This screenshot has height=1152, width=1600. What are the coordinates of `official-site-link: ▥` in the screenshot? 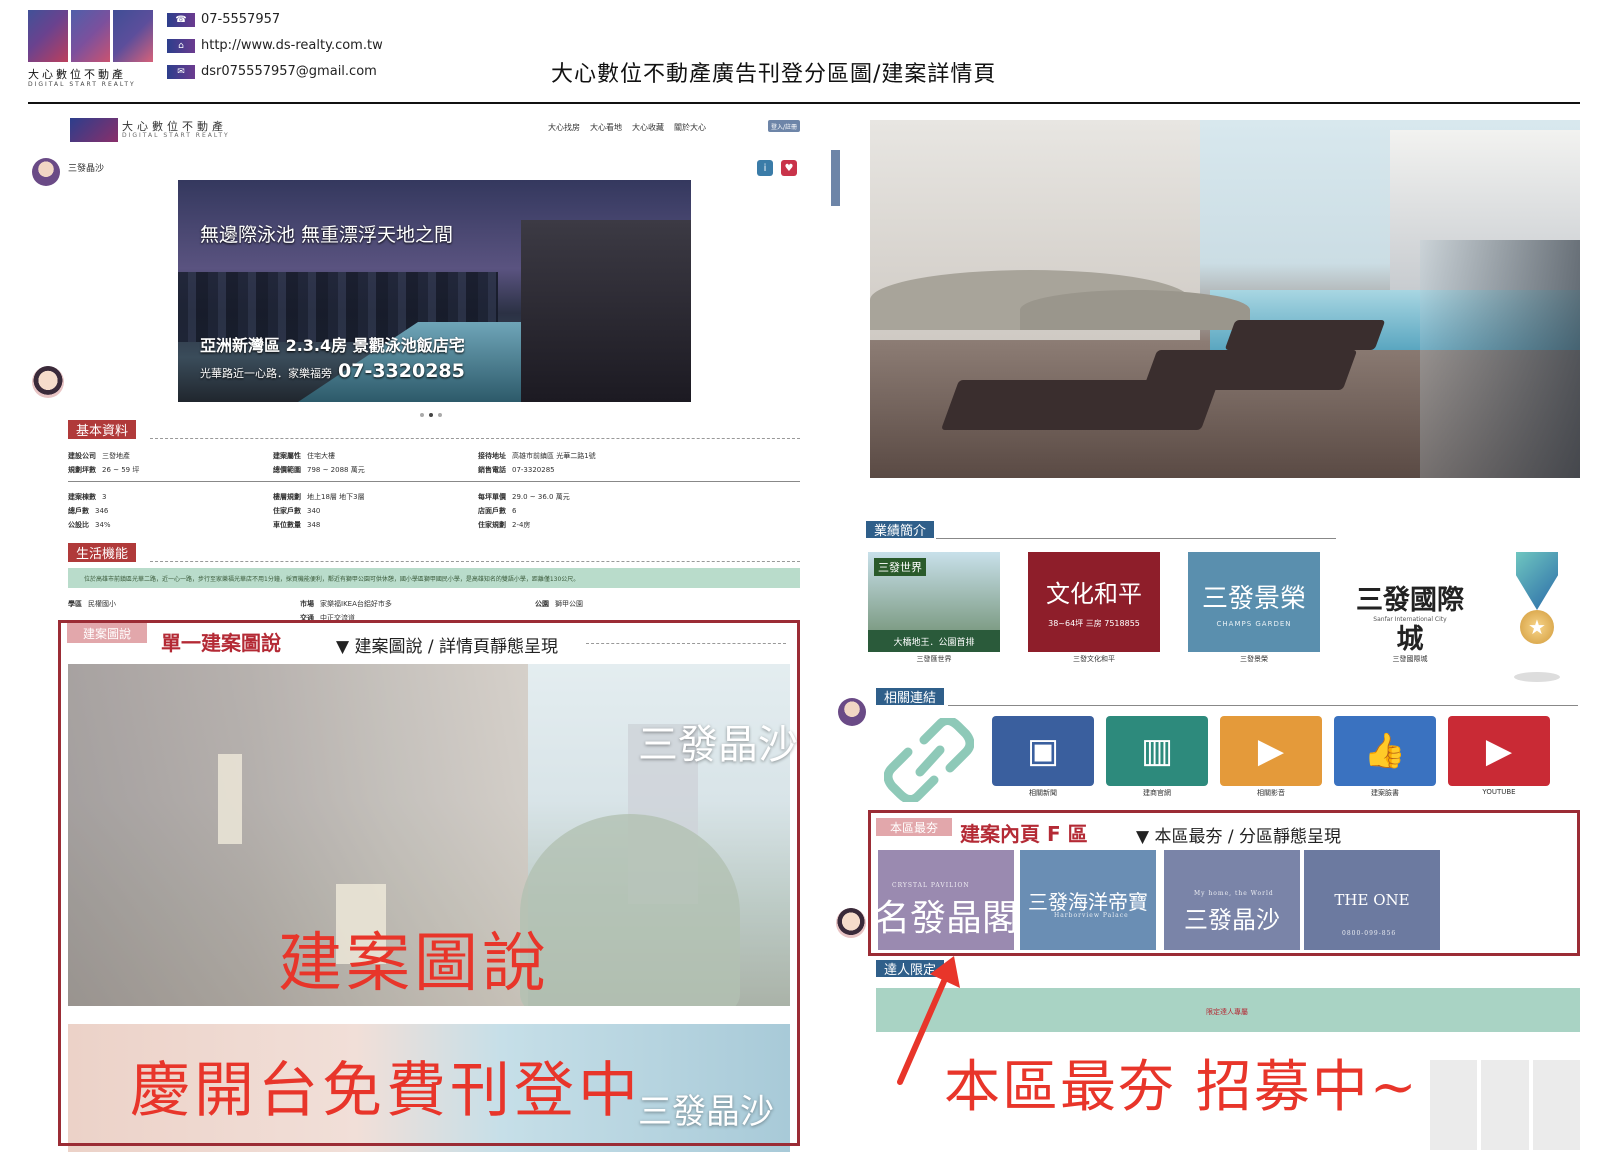 It's located at (1157, 751).